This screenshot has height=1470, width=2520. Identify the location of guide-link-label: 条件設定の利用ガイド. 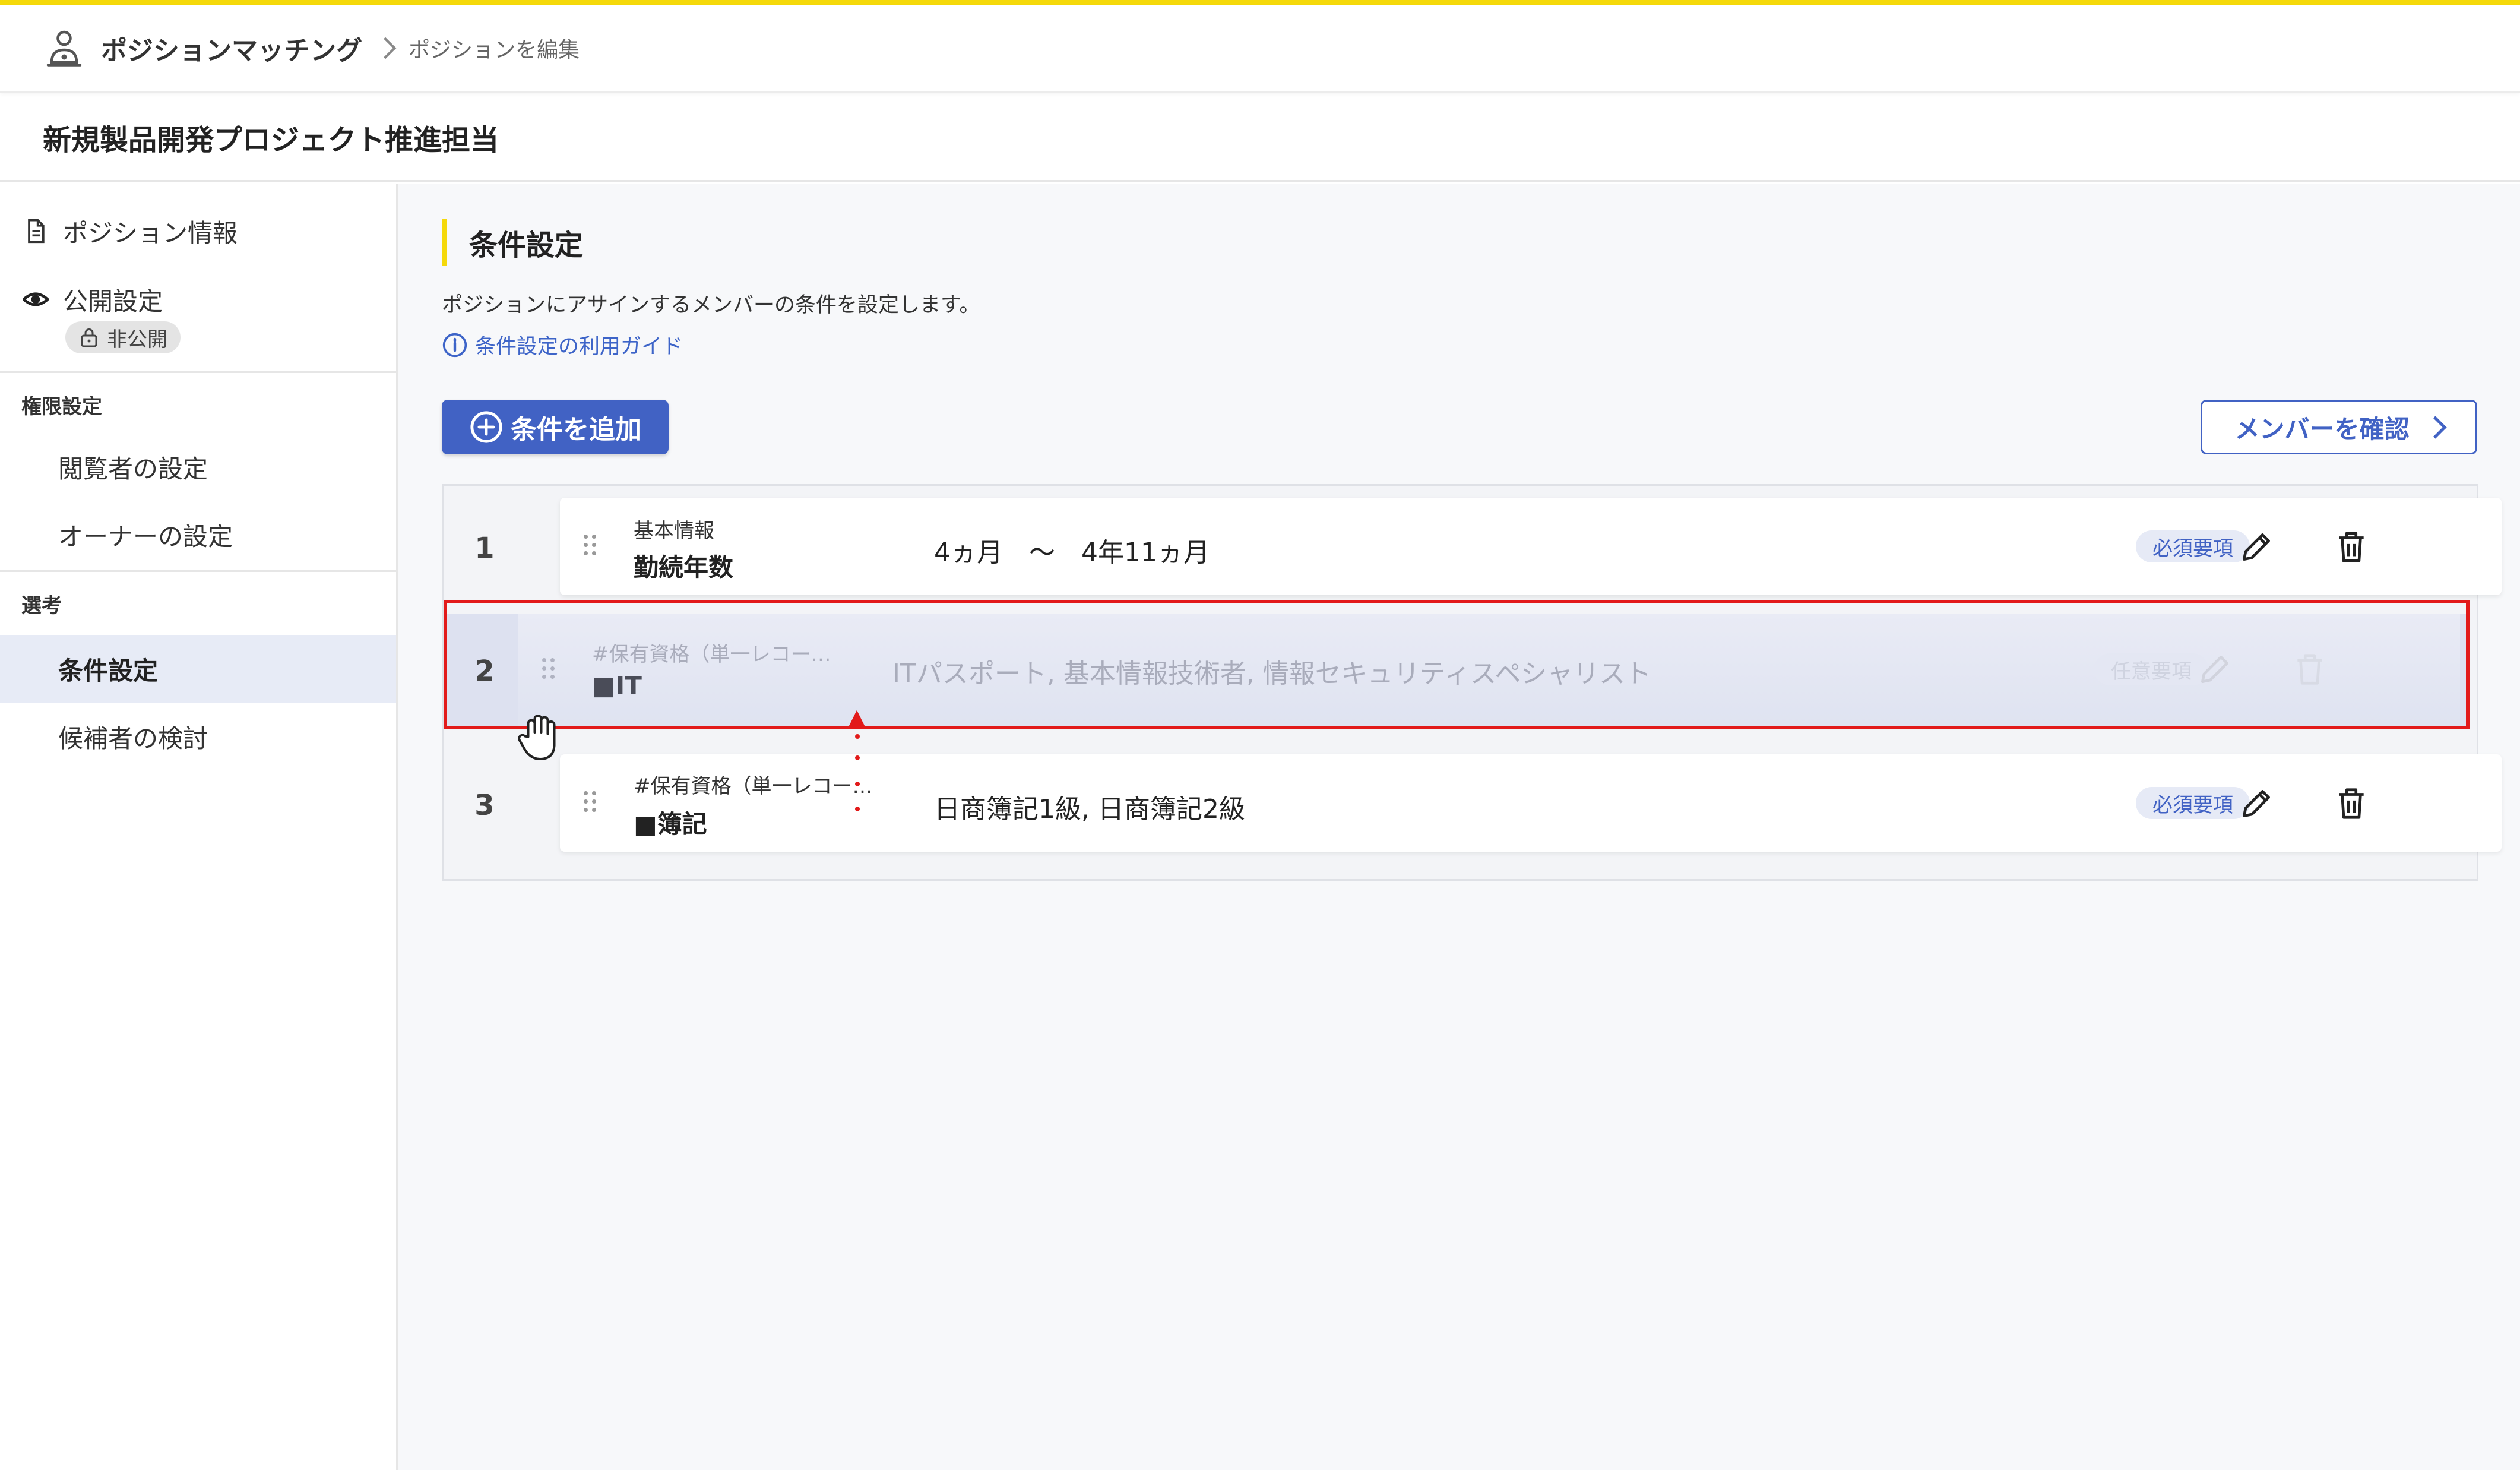
(579, 347).